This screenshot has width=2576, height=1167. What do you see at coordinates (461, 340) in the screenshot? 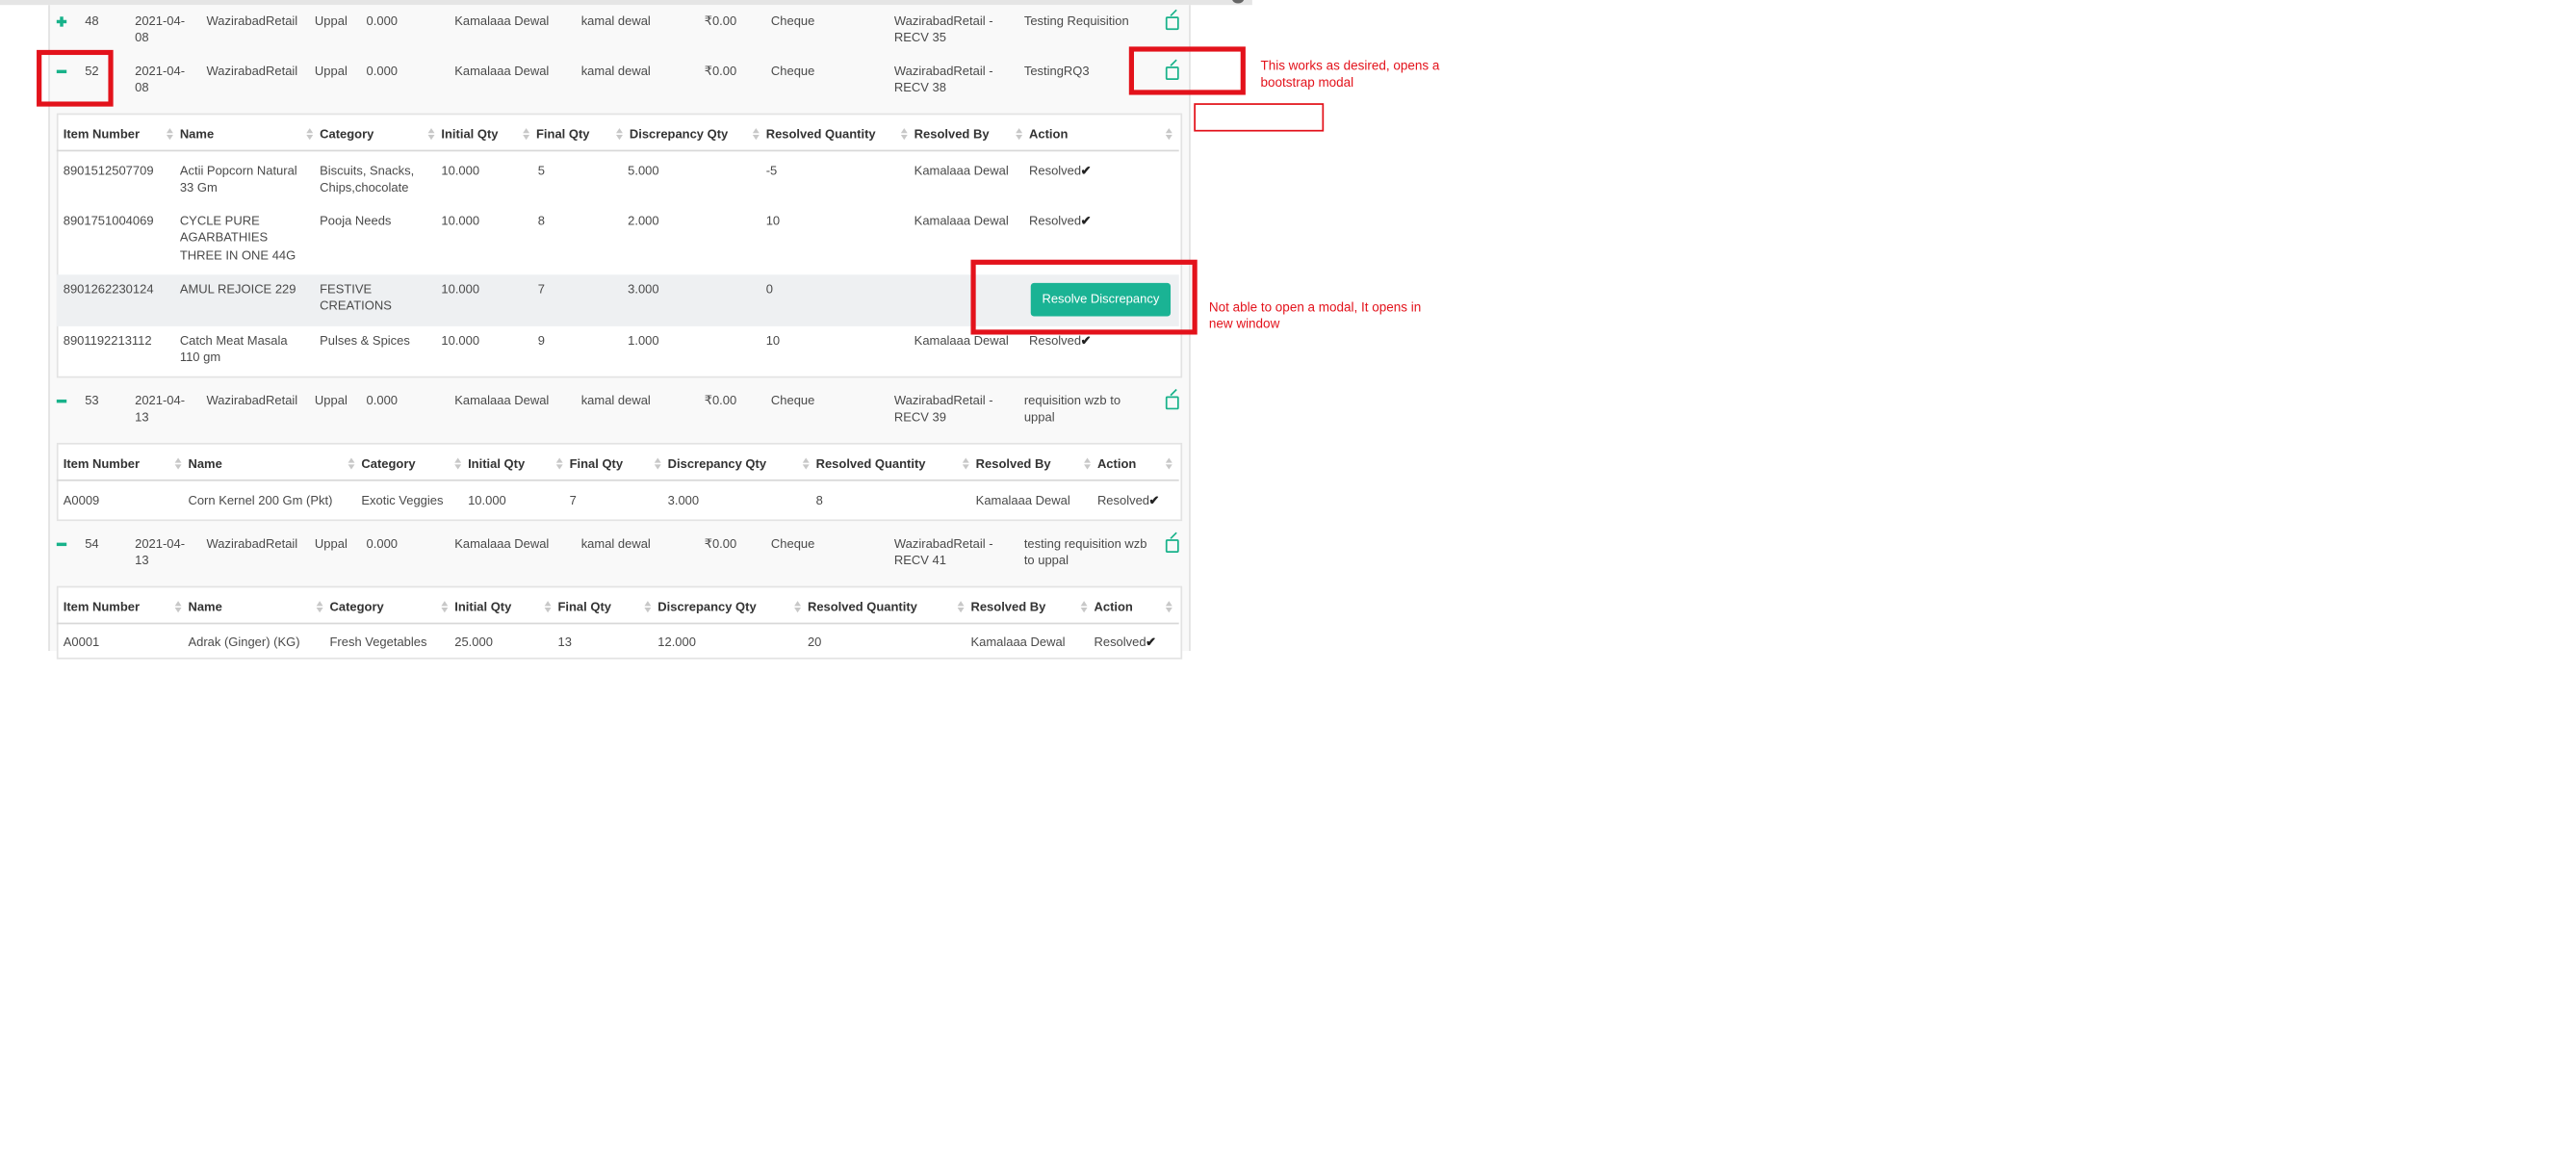
I see `initial-qty: 10.000` at bounding box center [461, 340].